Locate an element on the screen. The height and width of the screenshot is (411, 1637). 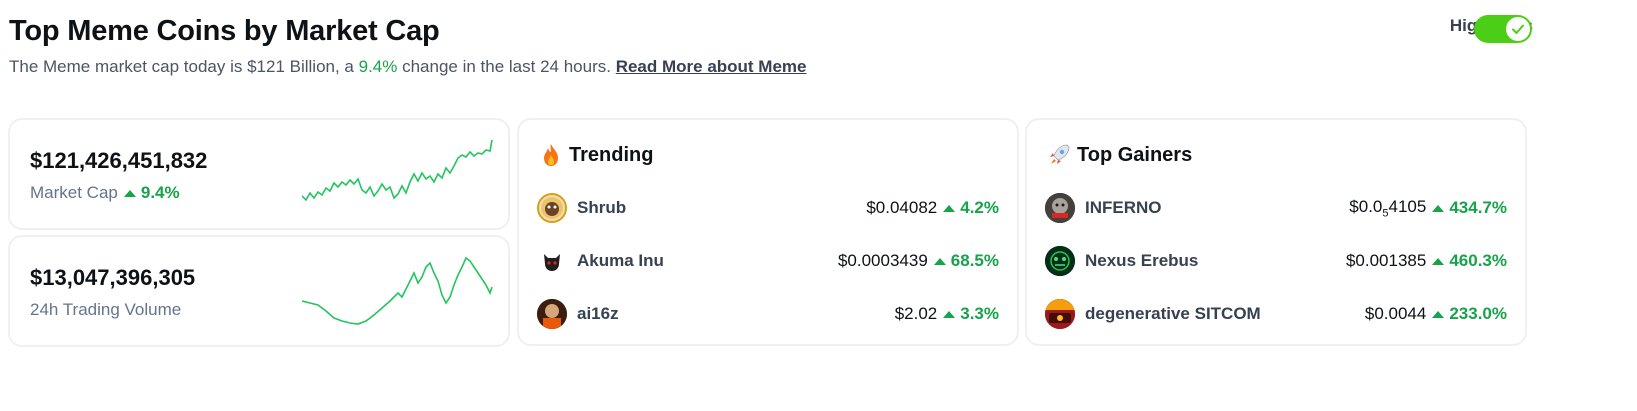
coin-change: 68.5% is located at coordinates (966, 261).